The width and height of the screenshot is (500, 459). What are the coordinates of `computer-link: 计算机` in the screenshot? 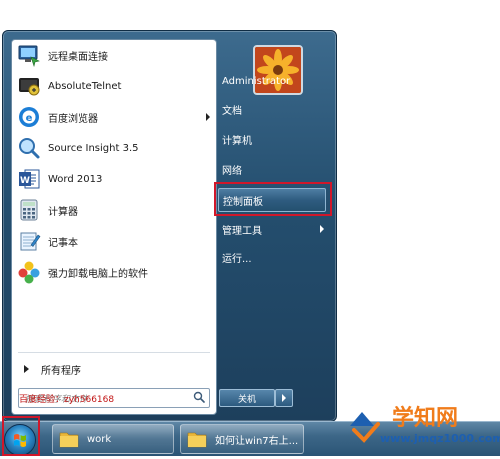 It's located at (273, 139).